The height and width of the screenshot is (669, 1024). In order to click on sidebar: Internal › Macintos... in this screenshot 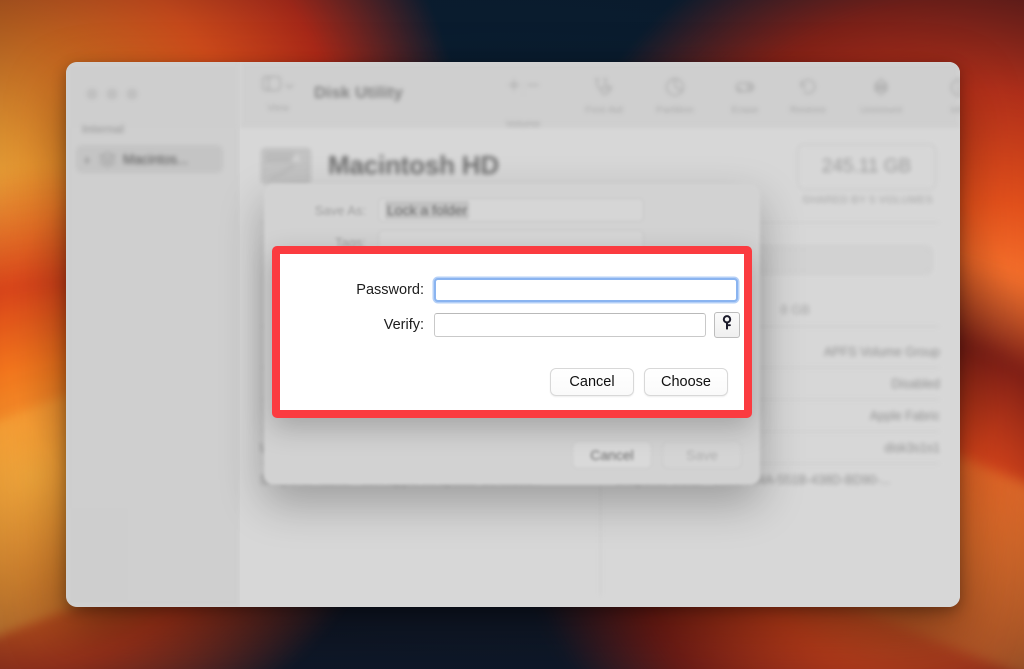, I will do `click(153, 334)`.